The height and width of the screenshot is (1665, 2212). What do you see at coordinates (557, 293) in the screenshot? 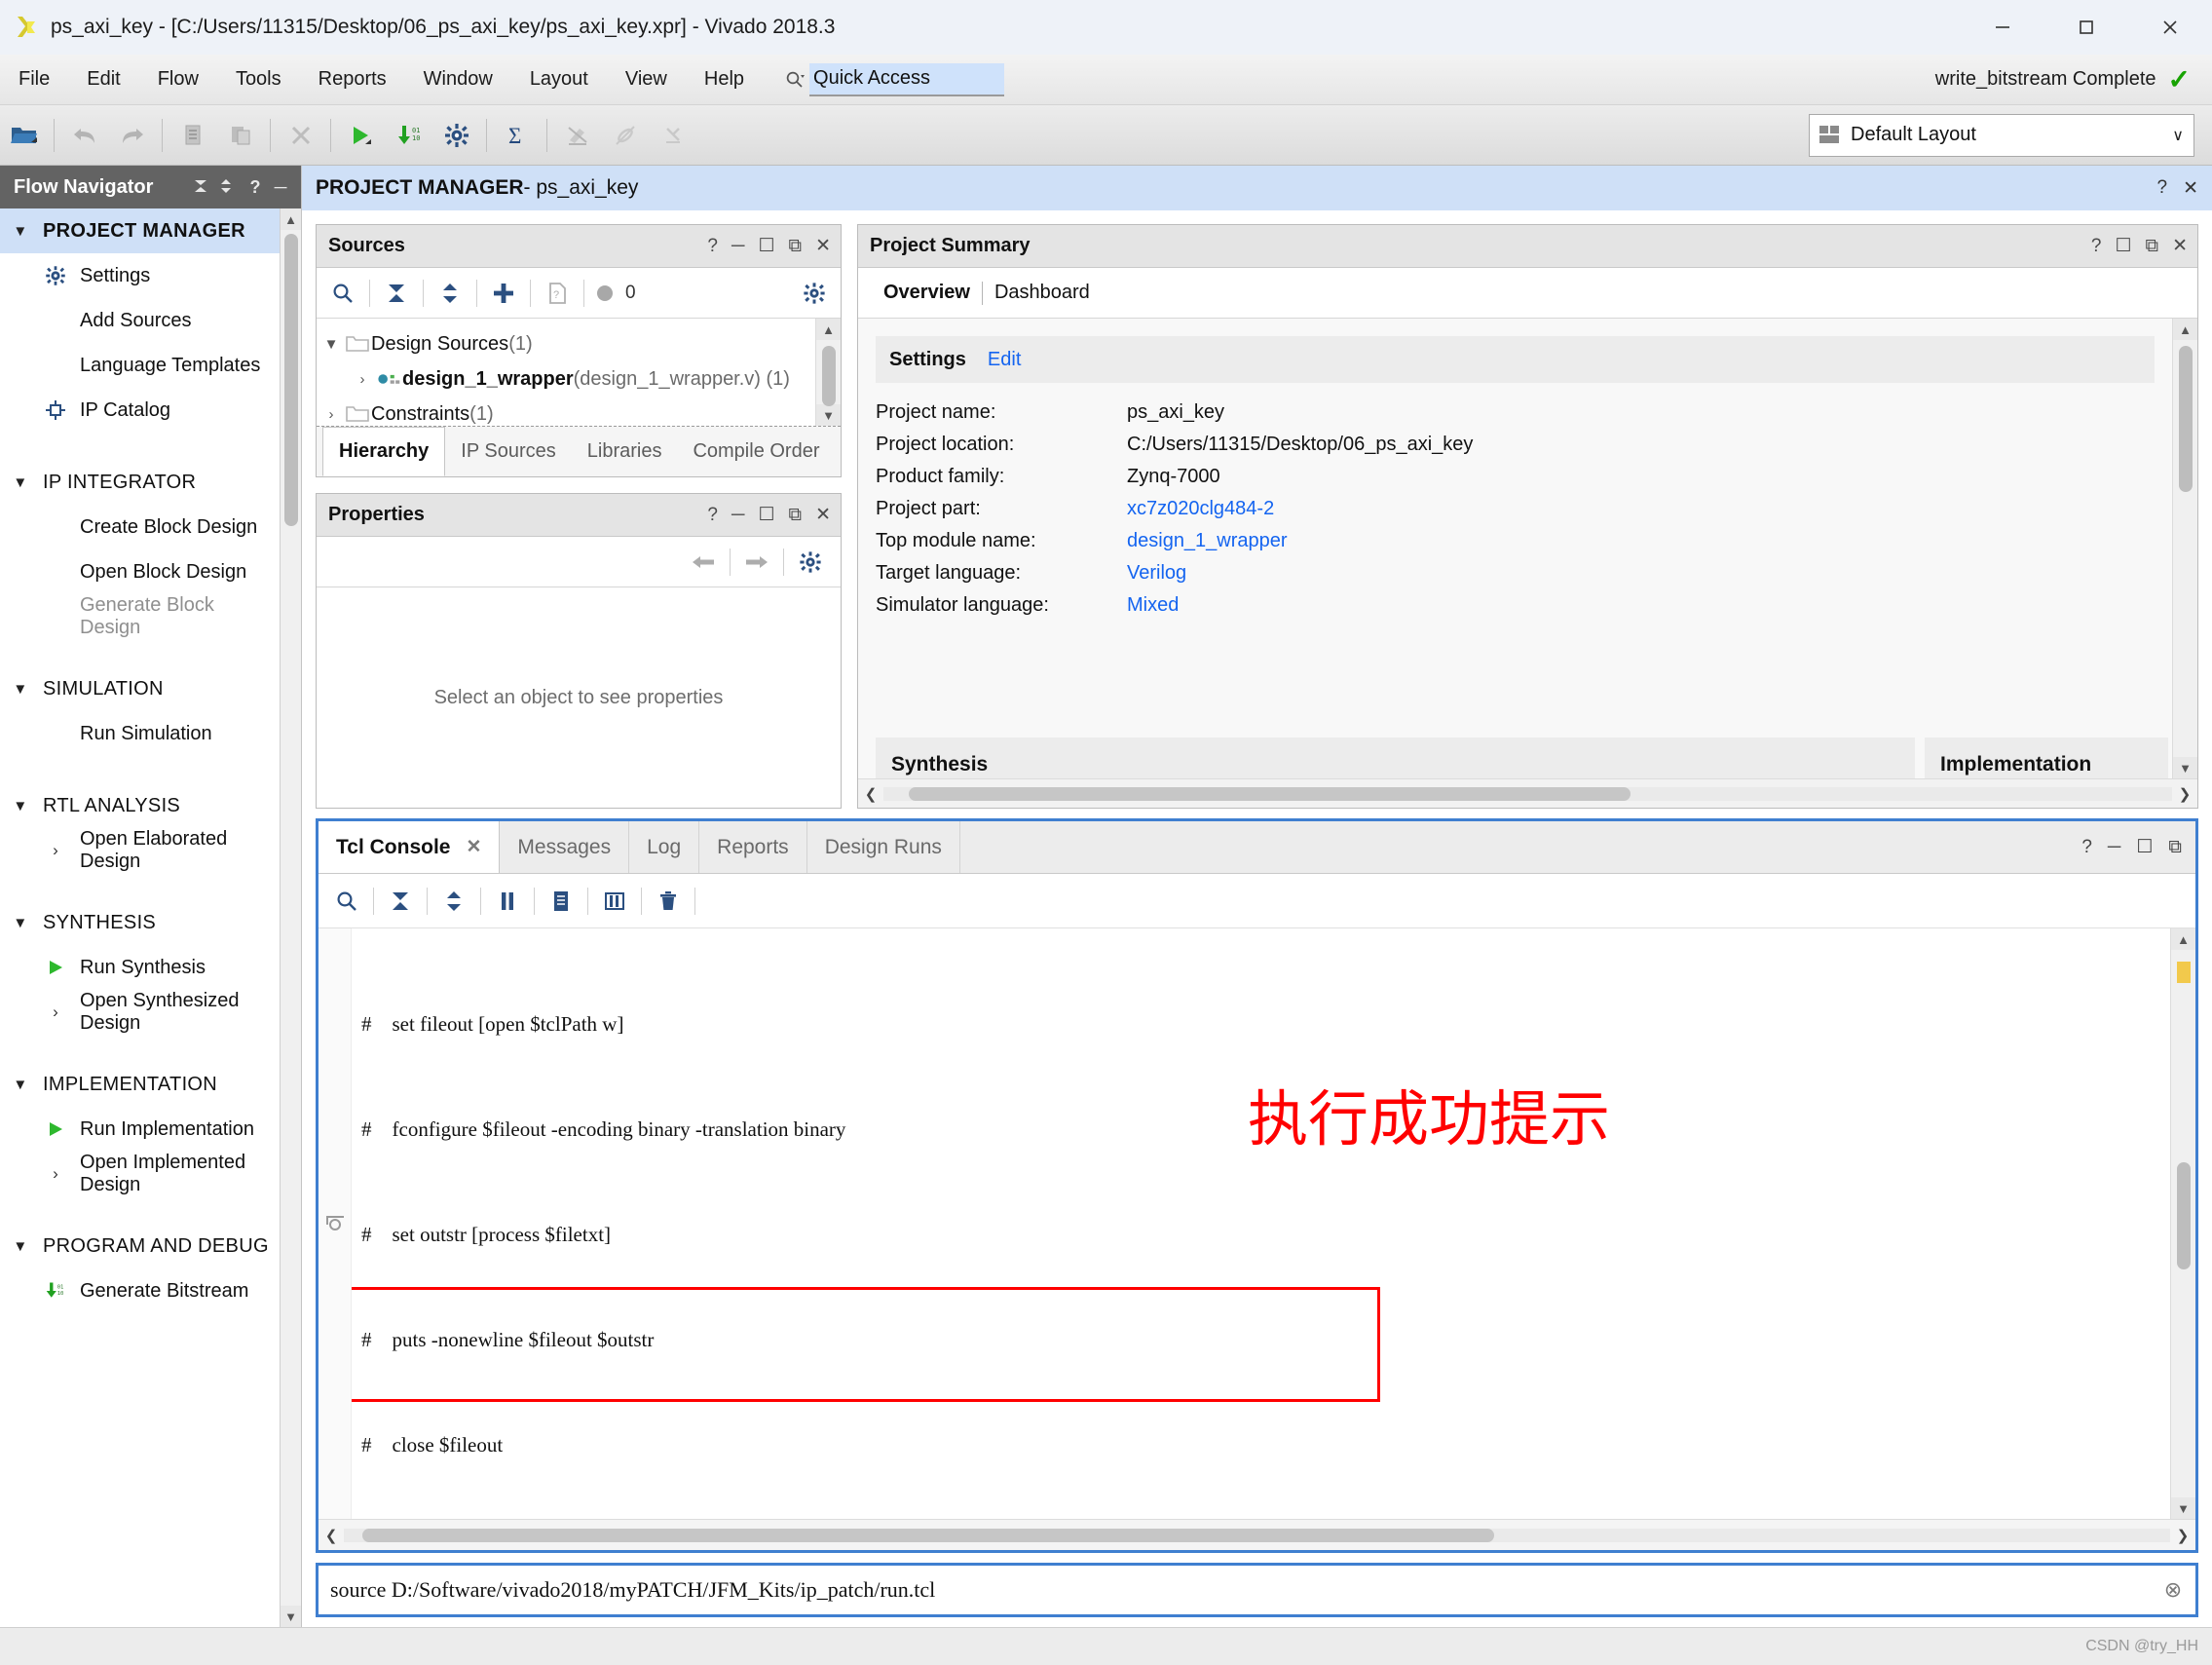
I see `help-file-icon: ?` at bounding box center [557, 293].